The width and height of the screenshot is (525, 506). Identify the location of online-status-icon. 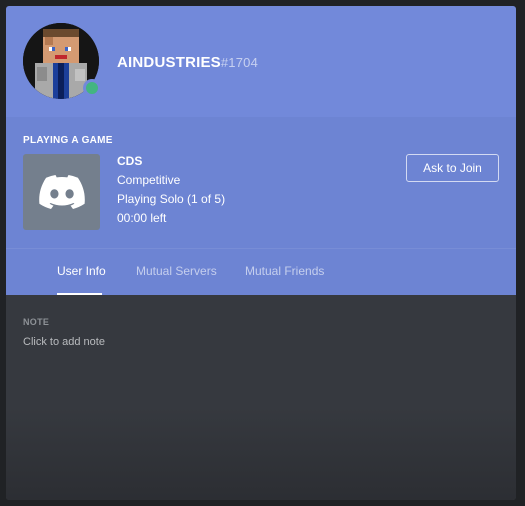
(92, 88).